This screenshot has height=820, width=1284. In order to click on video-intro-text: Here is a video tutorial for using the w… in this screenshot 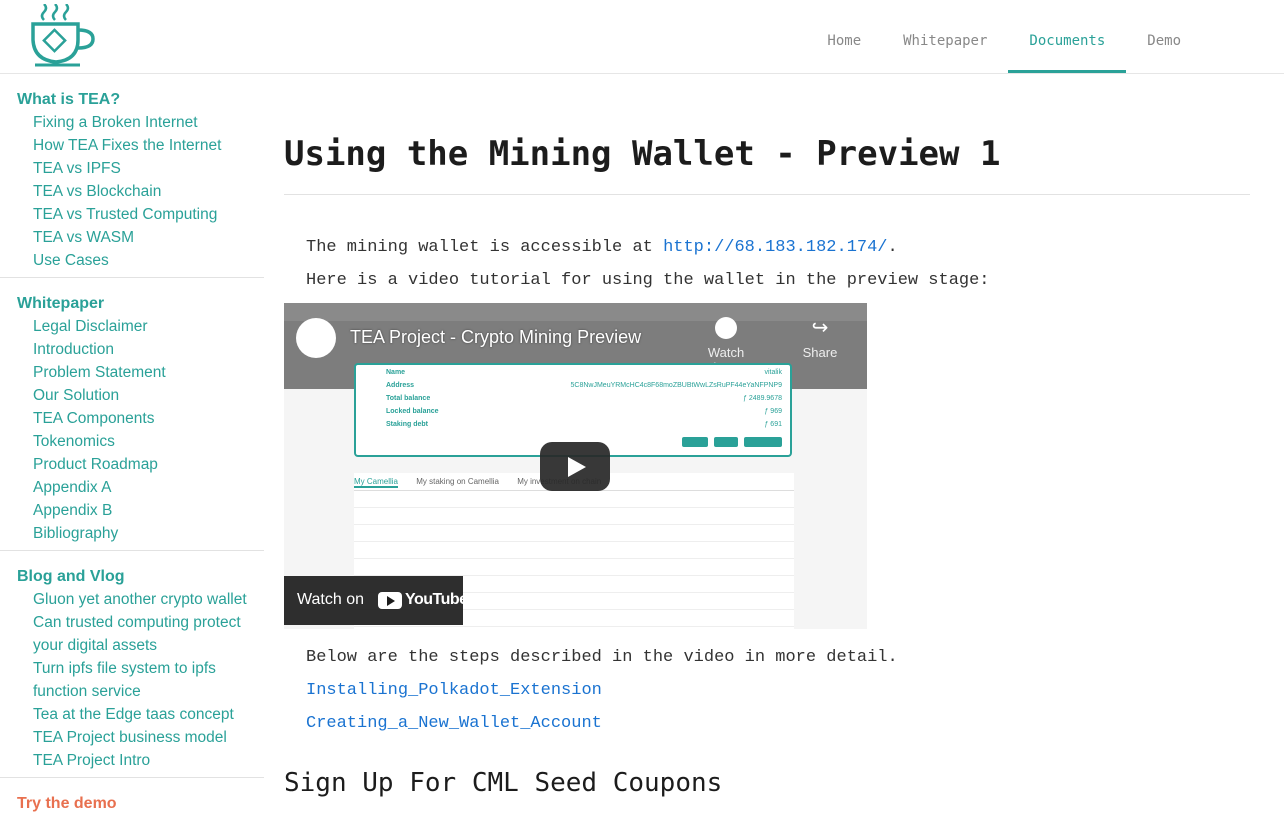, I will do `click(648, 280)`.